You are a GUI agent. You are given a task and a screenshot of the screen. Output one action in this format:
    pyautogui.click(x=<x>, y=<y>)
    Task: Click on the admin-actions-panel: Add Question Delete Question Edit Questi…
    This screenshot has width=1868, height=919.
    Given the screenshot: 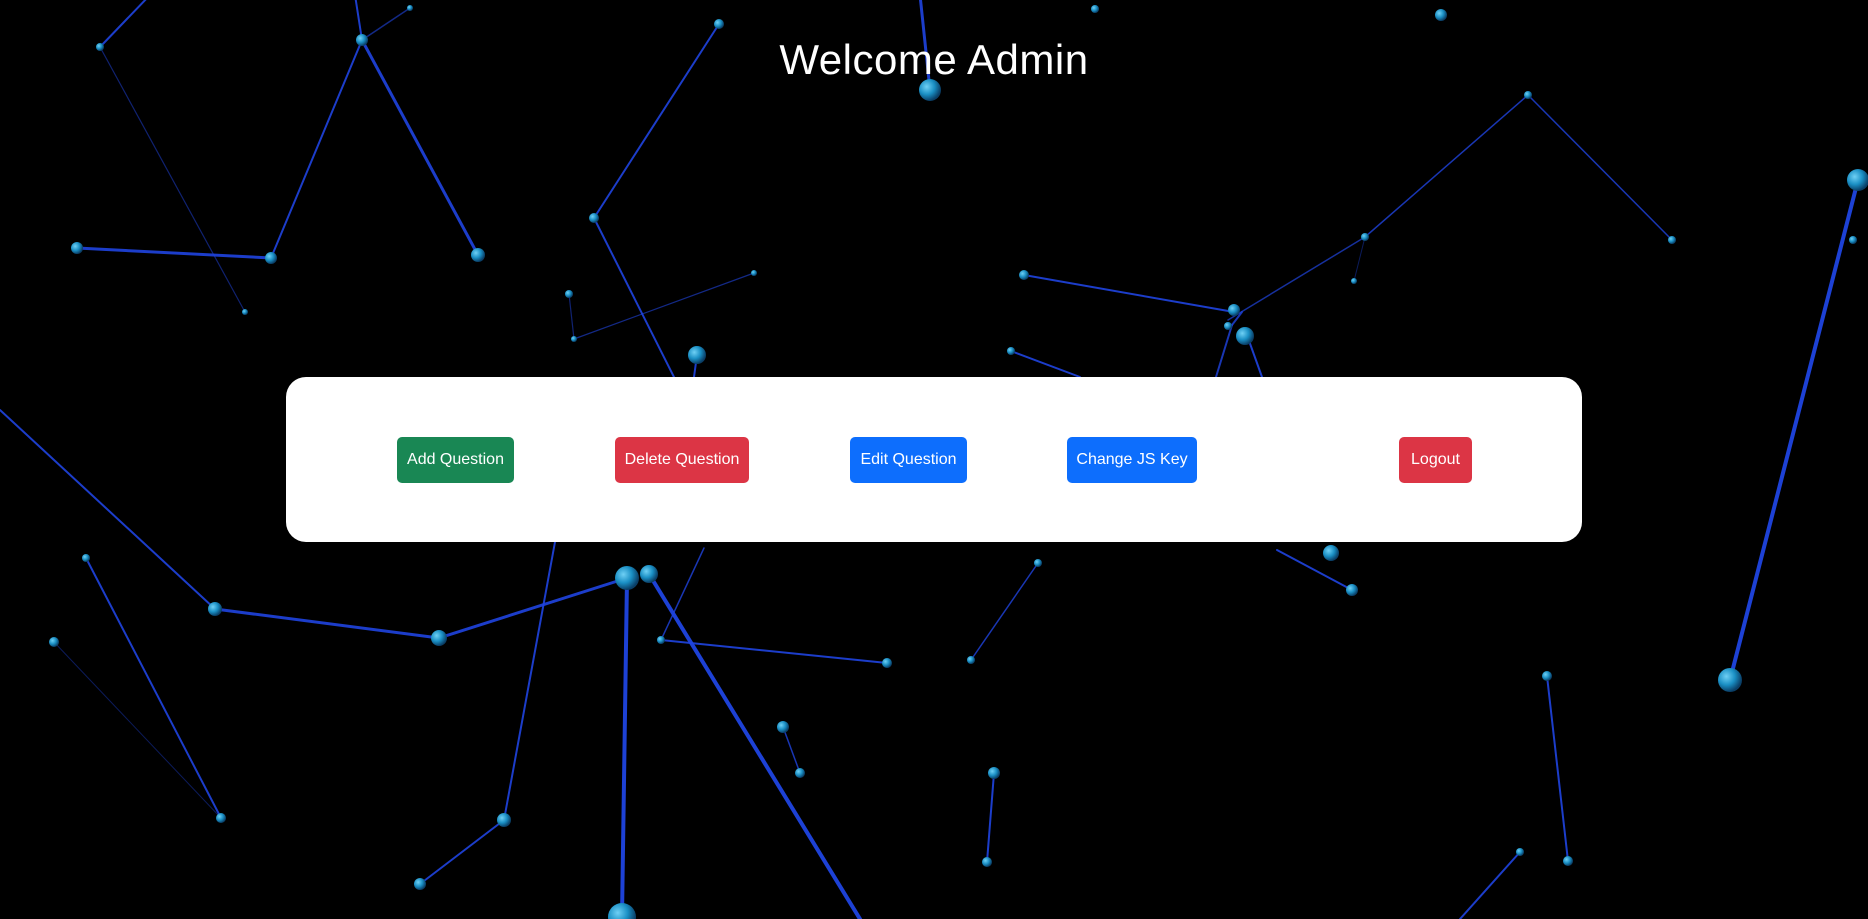 What is the action you would take?
    pyautogui.click(x=934, y=459)
    